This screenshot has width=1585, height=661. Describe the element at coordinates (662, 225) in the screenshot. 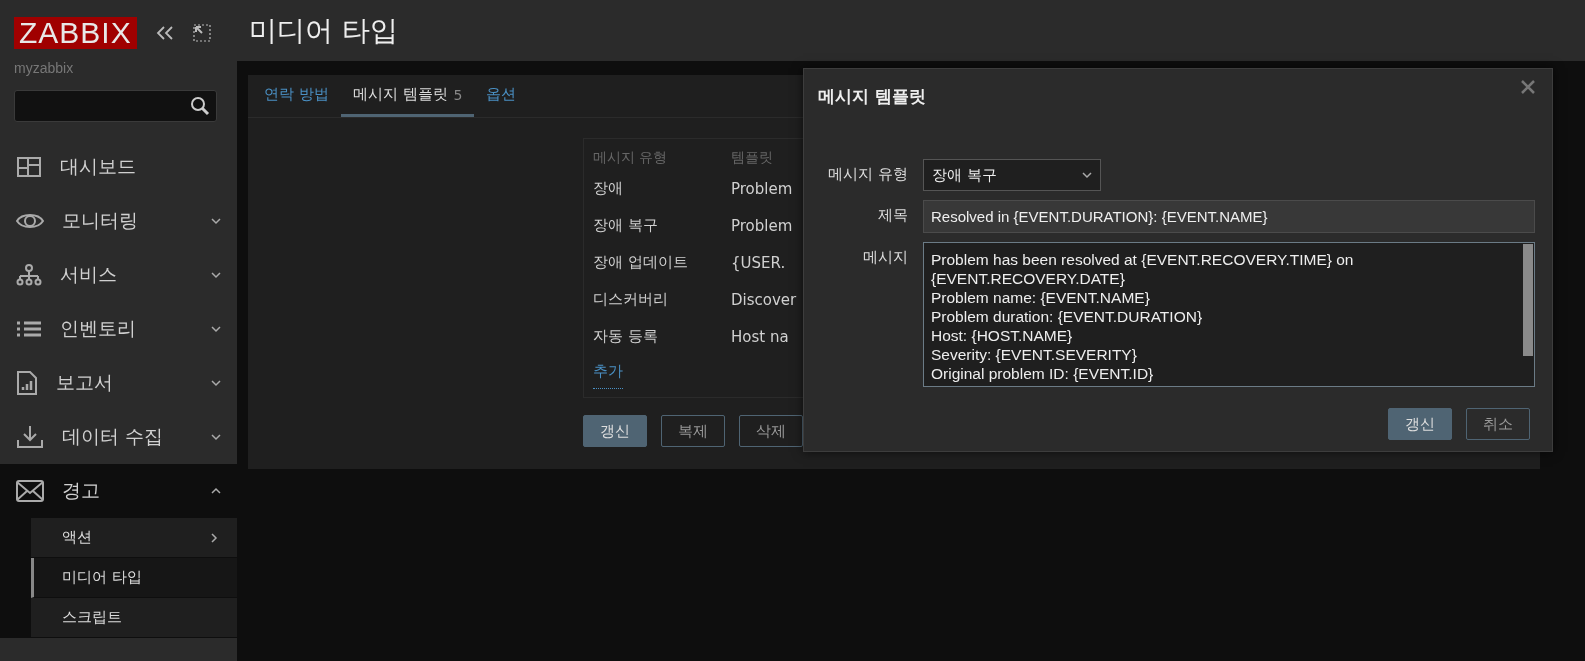

I see `table-cell: 장애 복구` at that location.